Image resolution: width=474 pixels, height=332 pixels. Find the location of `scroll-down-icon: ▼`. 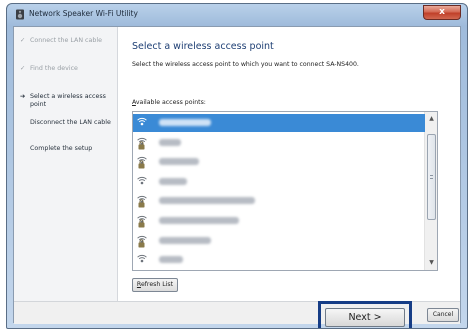

scroll-down-icon: ▼ is located at coordinates (431, 262).